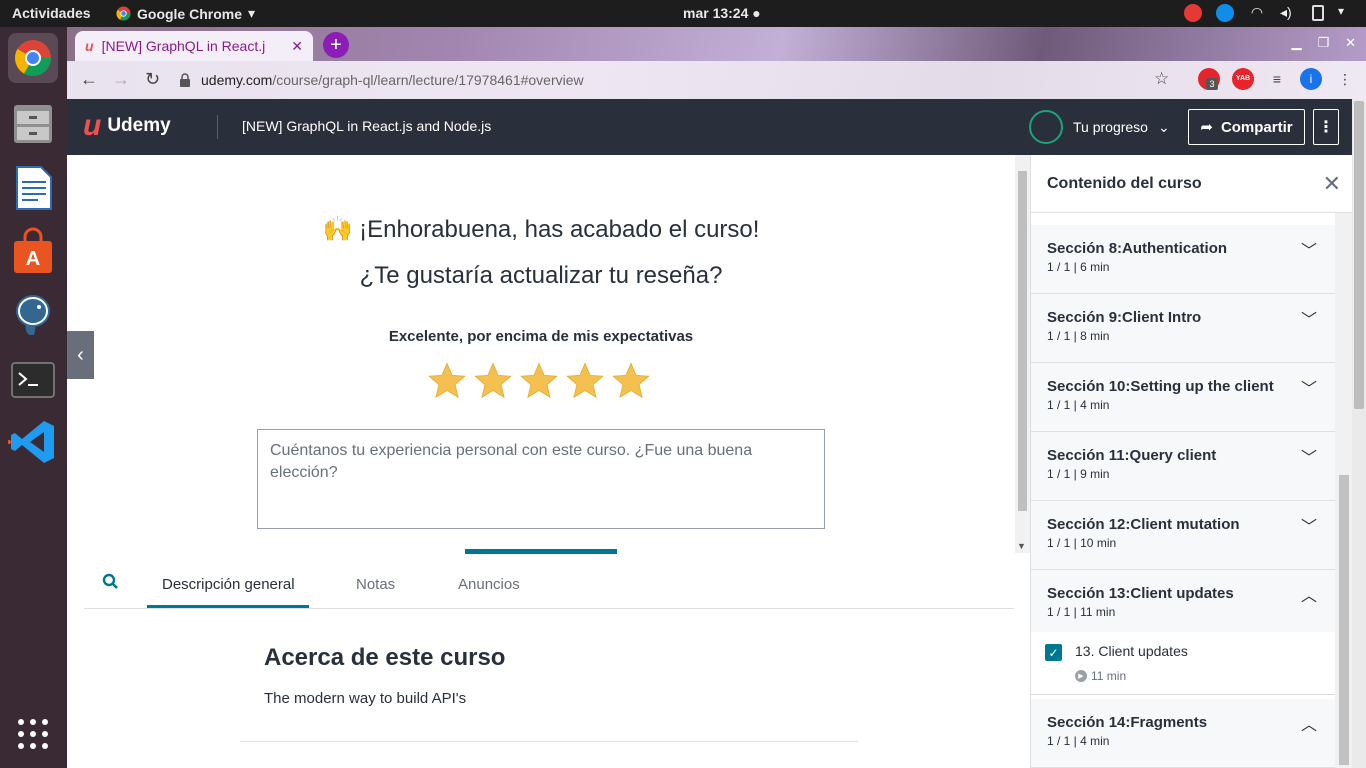  Describe the element at coordinates (297, 46) in the screenshot. I see `close-tab-icon: ✕` at that location.